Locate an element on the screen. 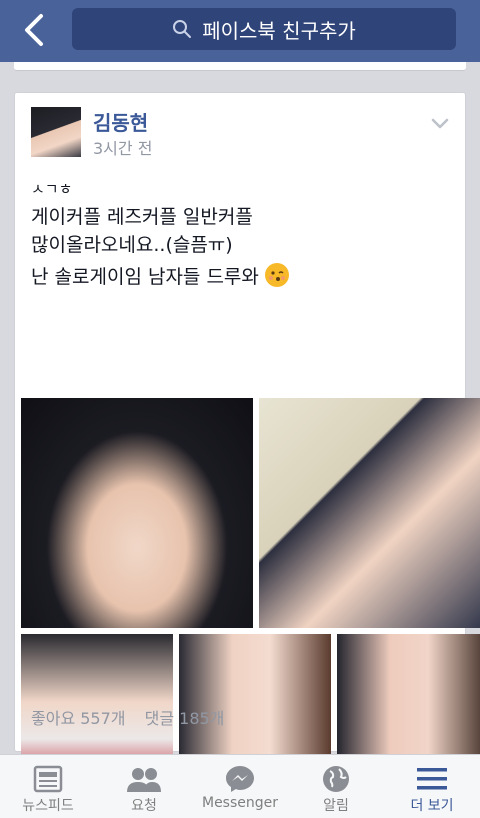 The width and height of the screenshot is (480, 818). news-feed-icon is located at coordinates (48, 779).